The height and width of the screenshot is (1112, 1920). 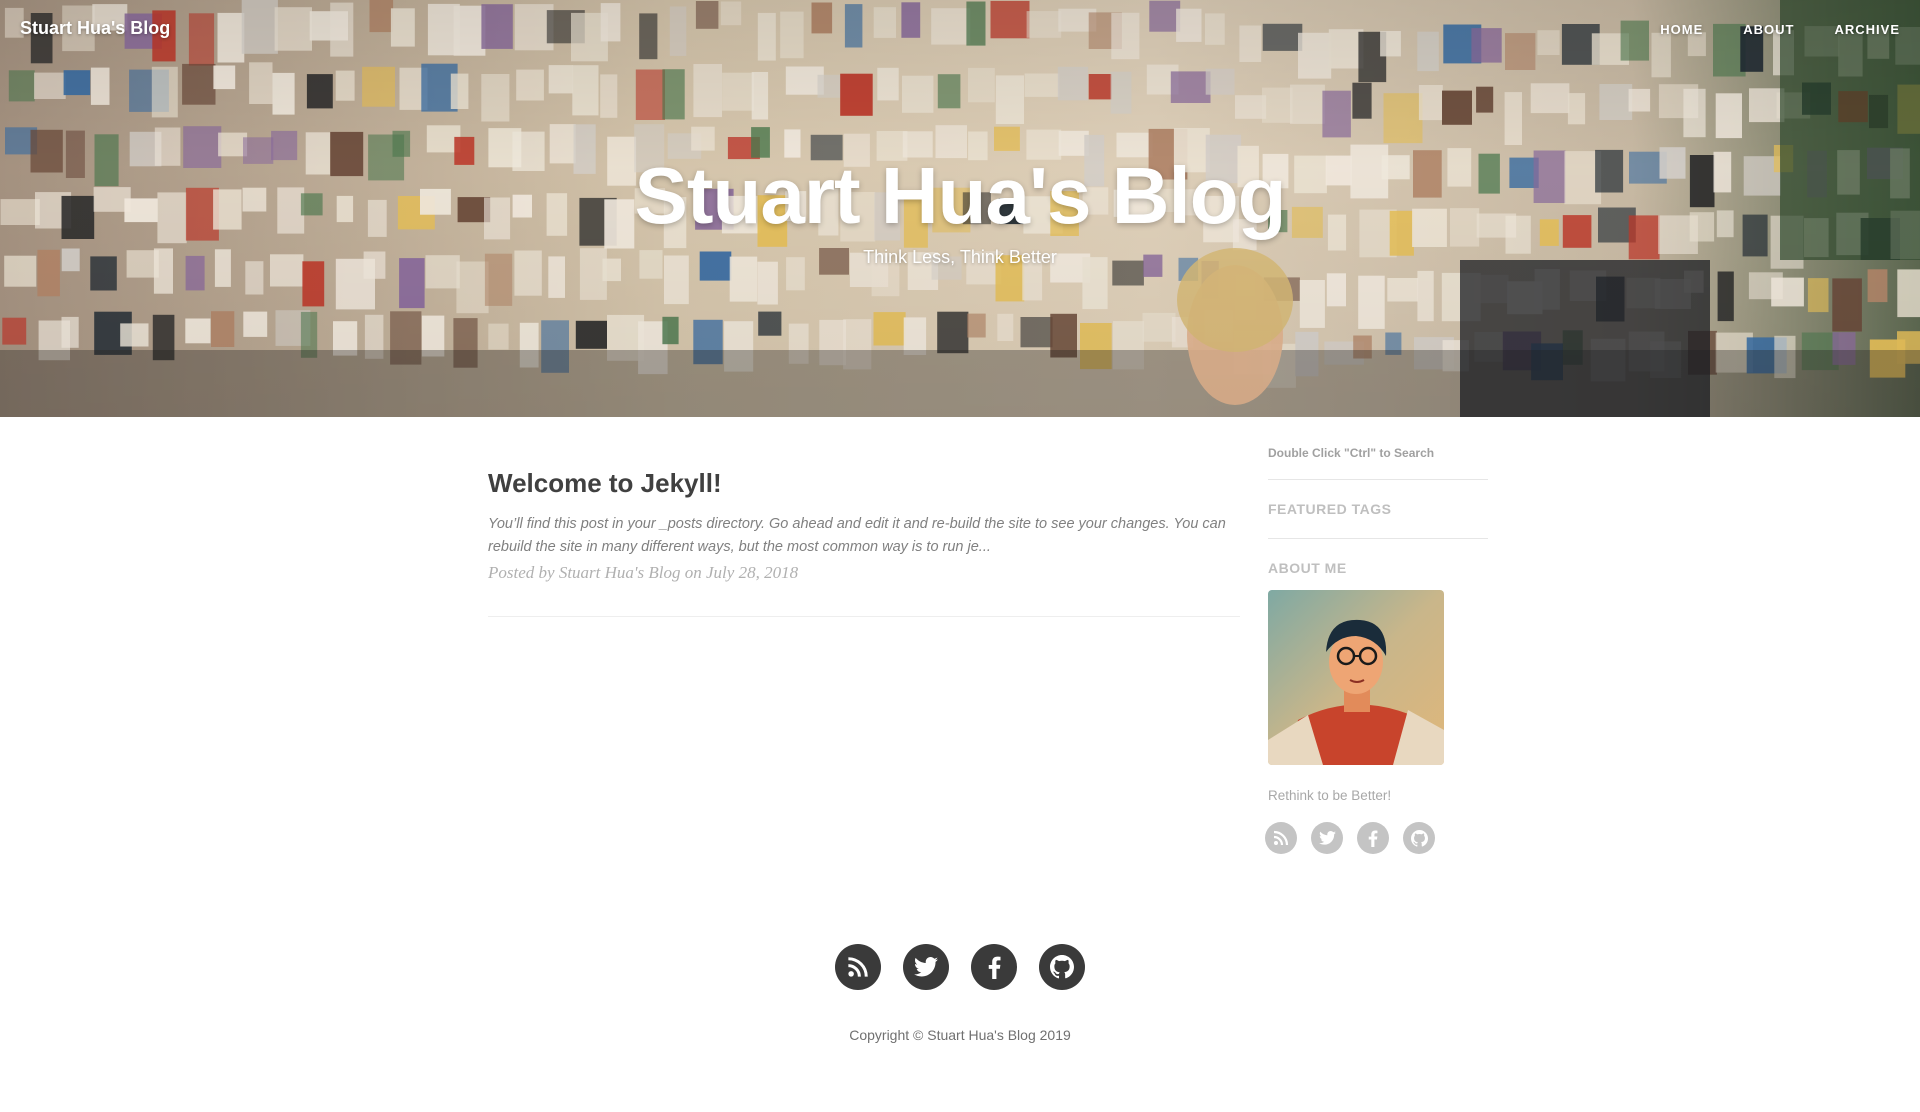 What do you see at coordinates (95, 28) in the screenshot?
I see `site-brand-link: Stuart Hua's Blog` at bounding box center [95, 28].